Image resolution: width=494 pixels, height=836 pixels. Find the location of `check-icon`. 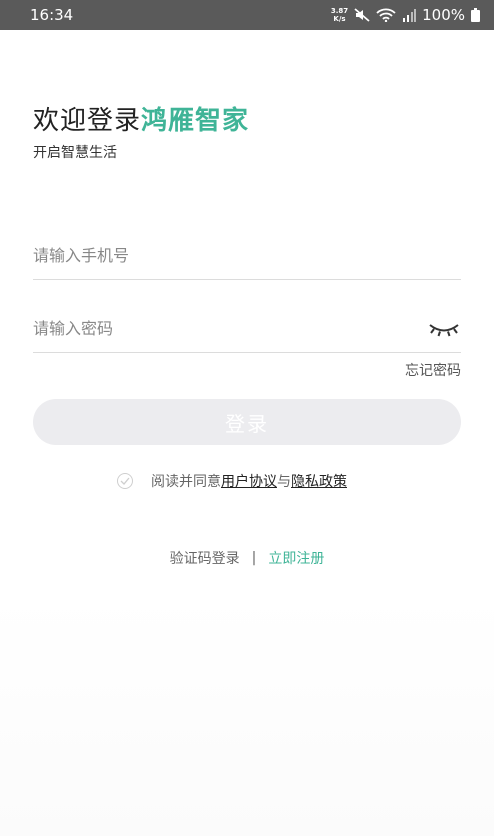

check-icon is located at coordinates (125, 481).